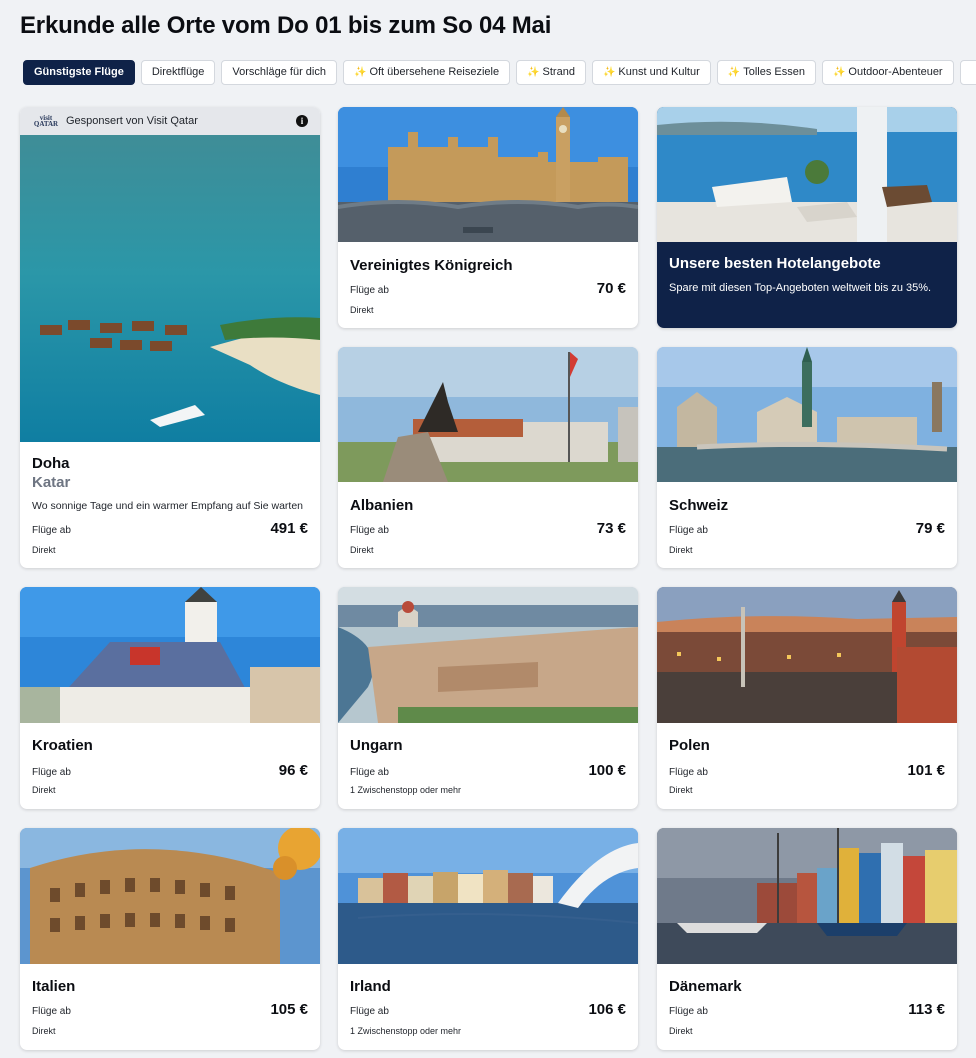 This screenshot has width=976, height=1058. I want to click on chip-outdoor: ✨ Outdoor-Abenteuer, so click(887, 72).